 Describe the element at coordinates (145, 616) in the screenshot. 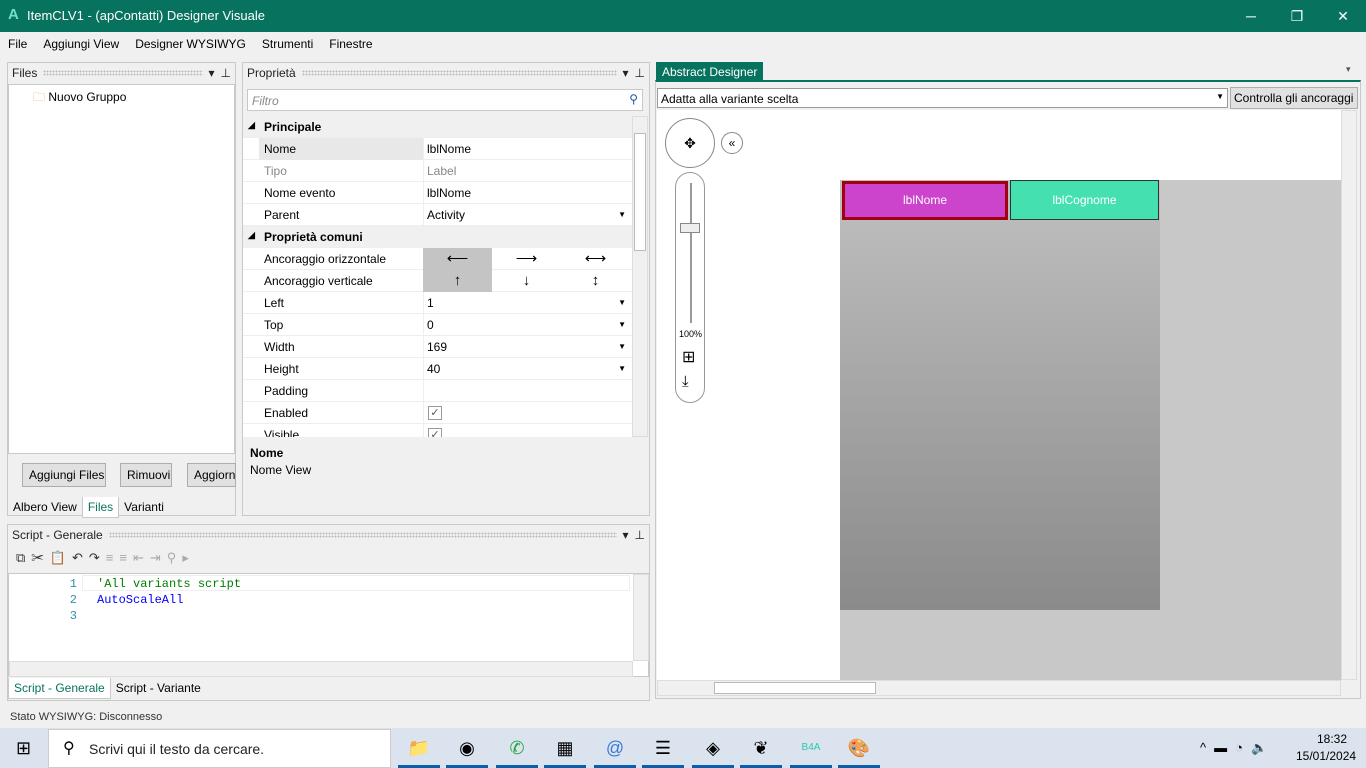

I see `code-line: 3` at that location.